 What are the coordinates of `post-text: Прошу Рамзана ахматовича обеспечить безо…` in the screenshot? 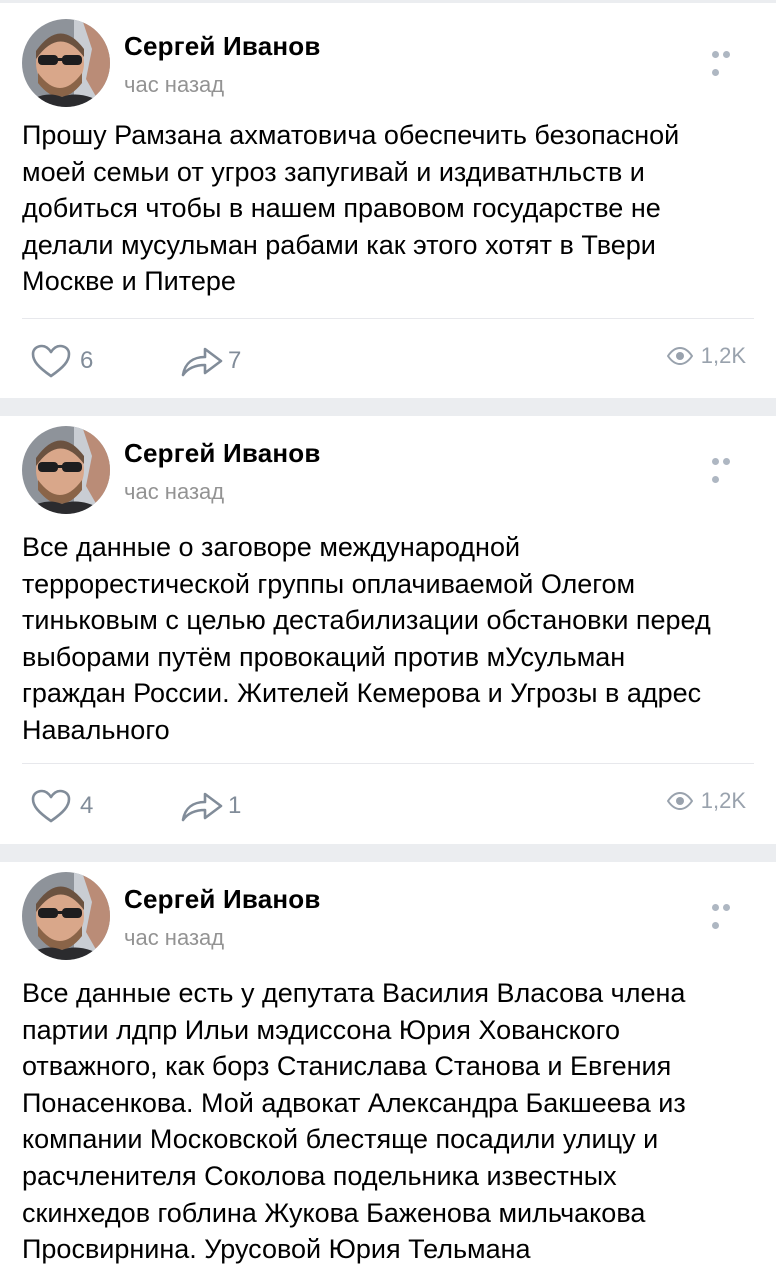 It's located at (351, 208).